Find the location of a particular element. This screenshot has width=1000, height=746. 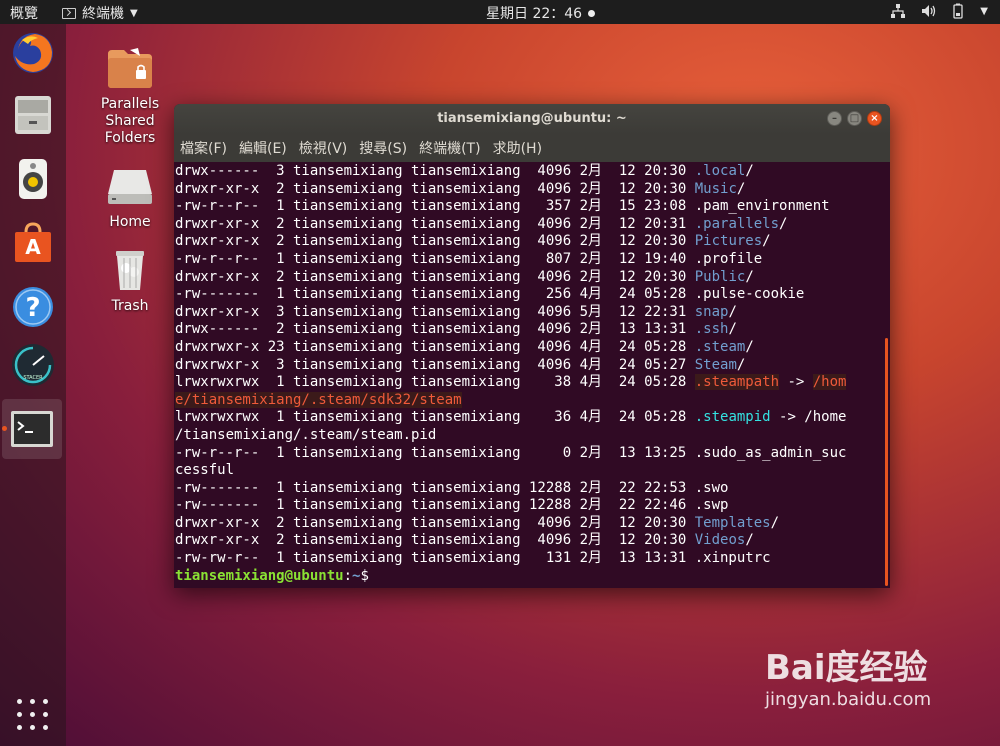

desktop-icon-label: Home is located at coordinates (130, 222).